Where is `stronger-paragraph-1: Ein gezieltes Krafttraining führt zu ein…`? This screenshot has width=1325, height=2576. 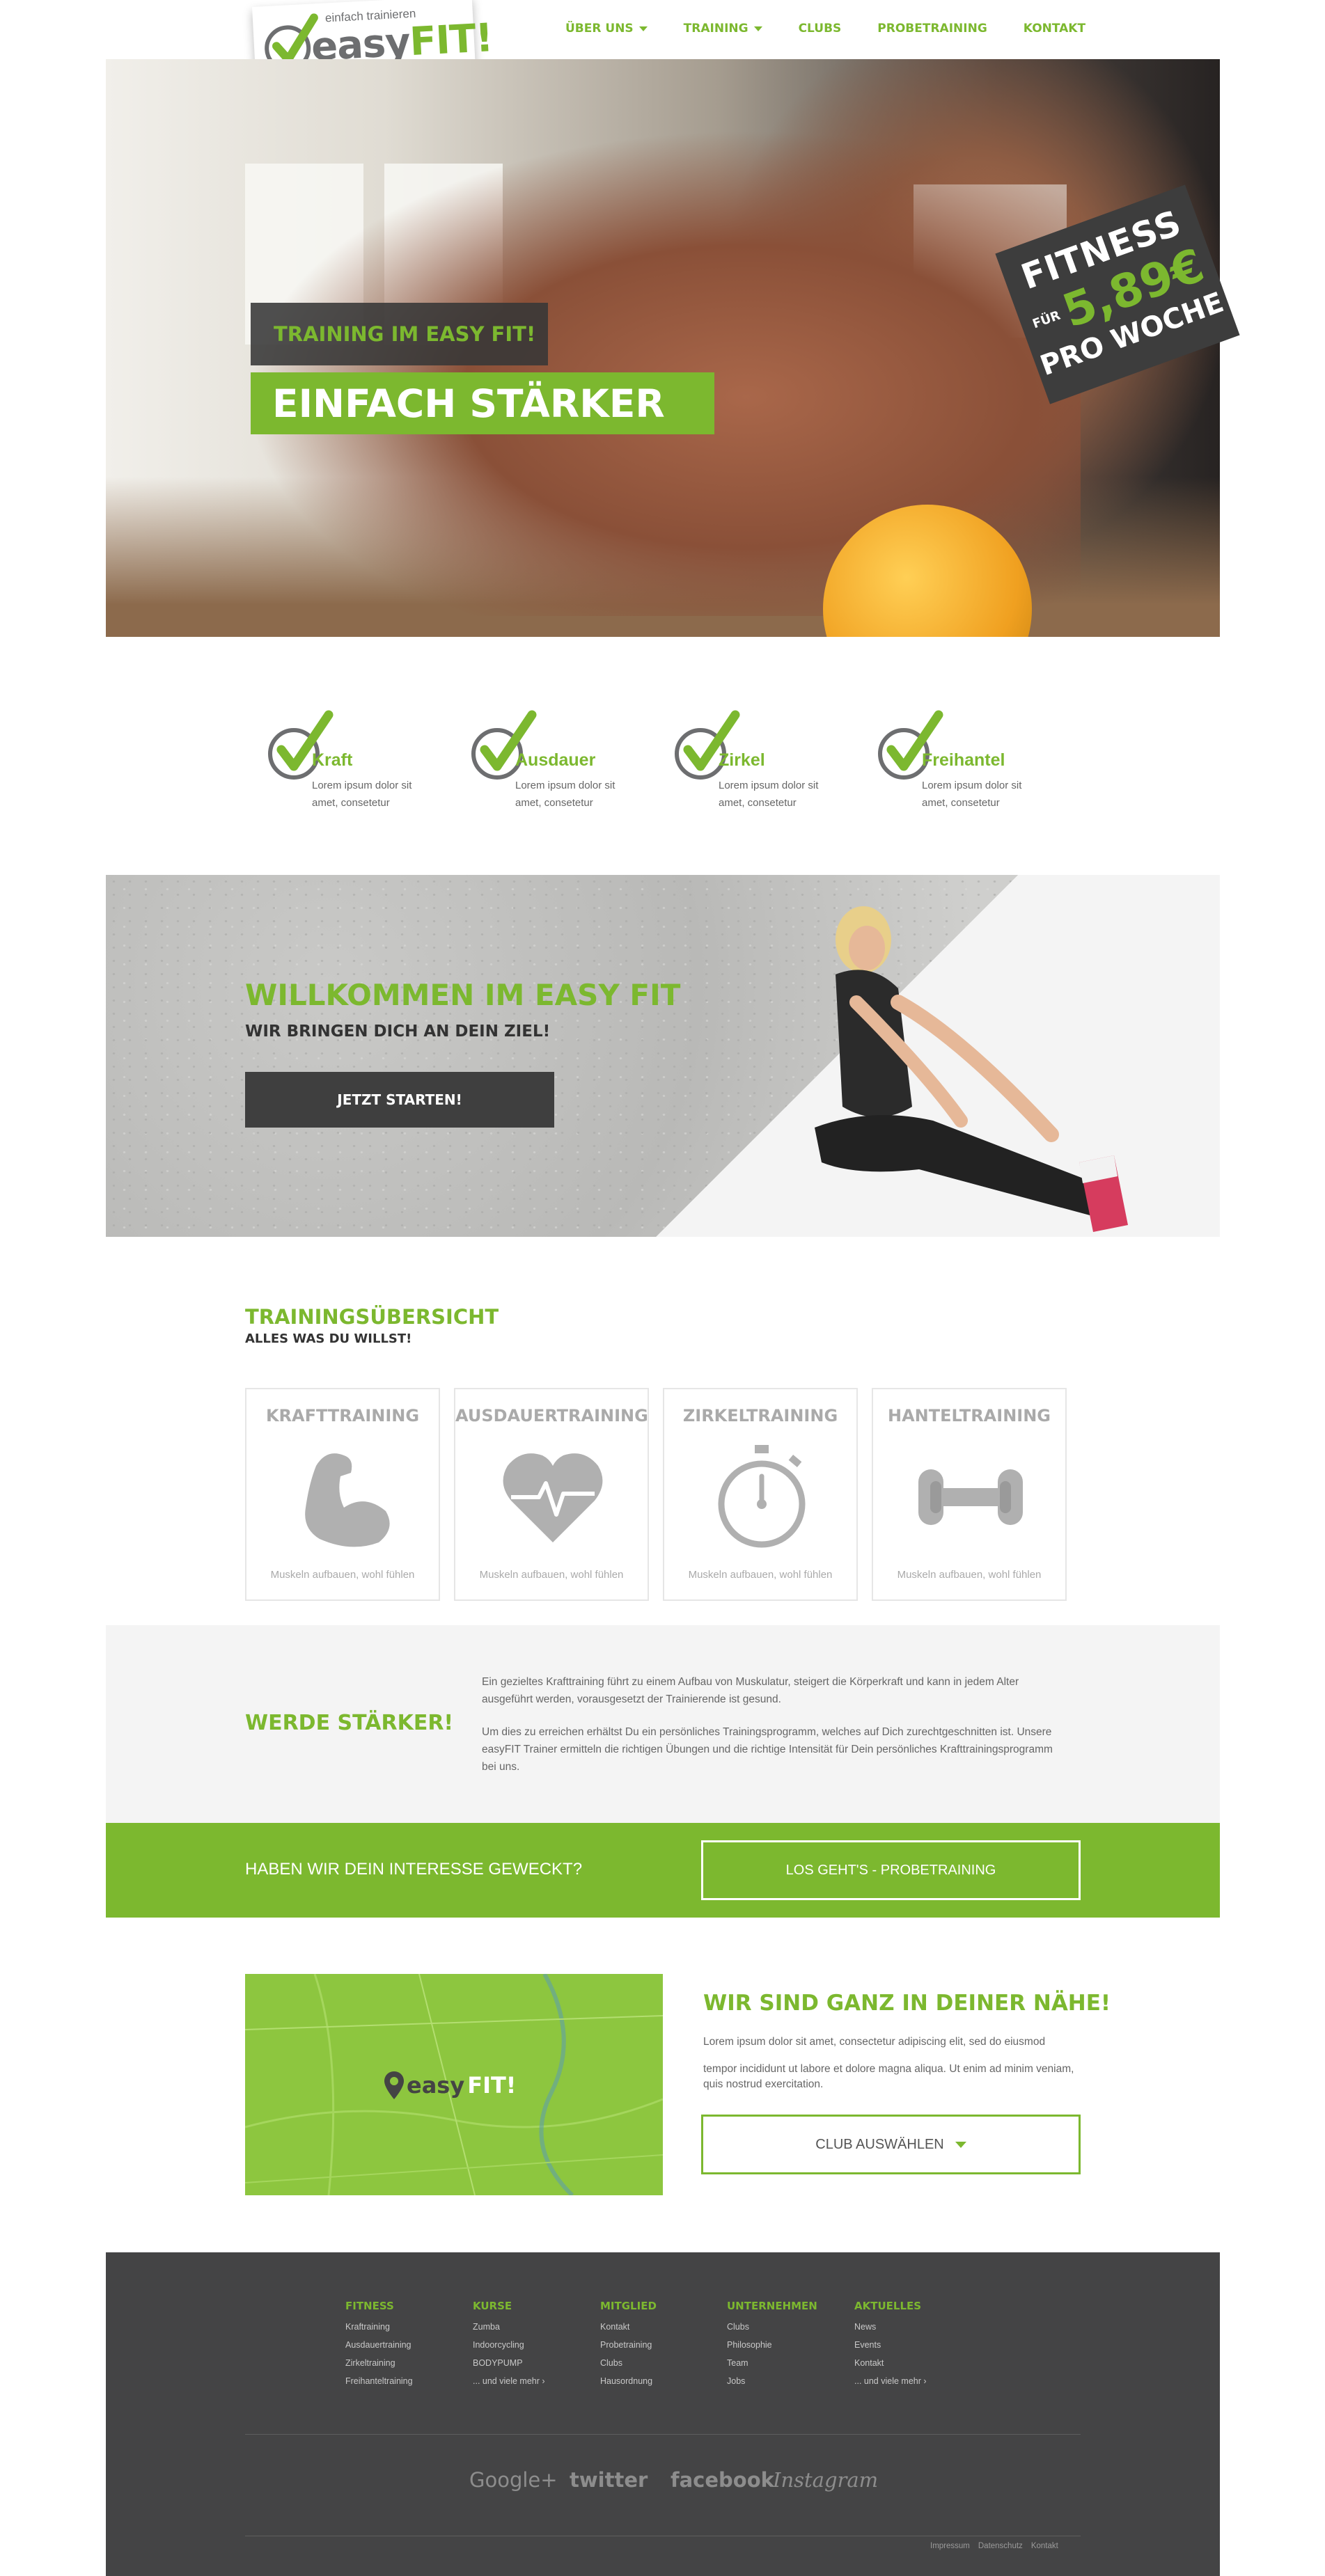 stronger-paragraph-1: Ein gezieltes Krafttraining führt zu ein… is located at coordinates (750, 1690).